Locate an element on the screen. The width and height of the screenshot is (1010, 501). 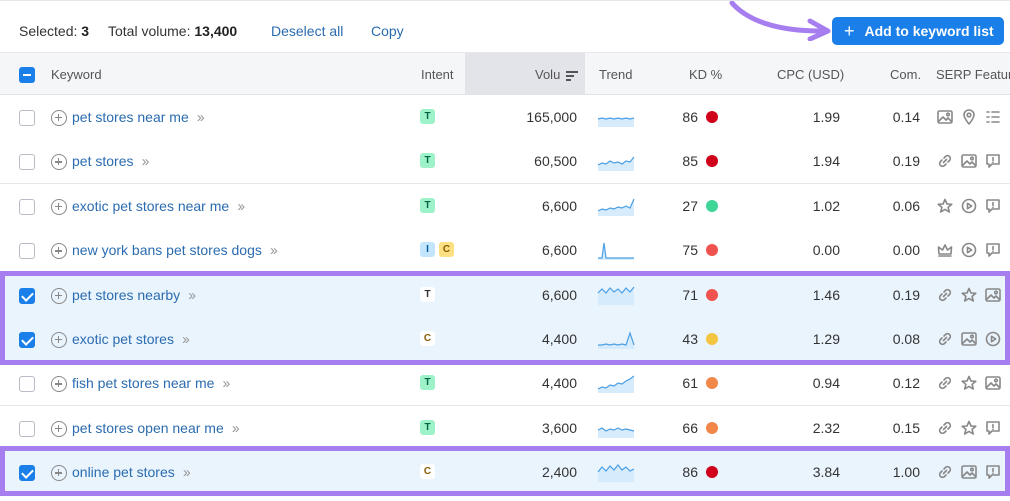
column-volume: Volu is located at coordinates (556, 74).